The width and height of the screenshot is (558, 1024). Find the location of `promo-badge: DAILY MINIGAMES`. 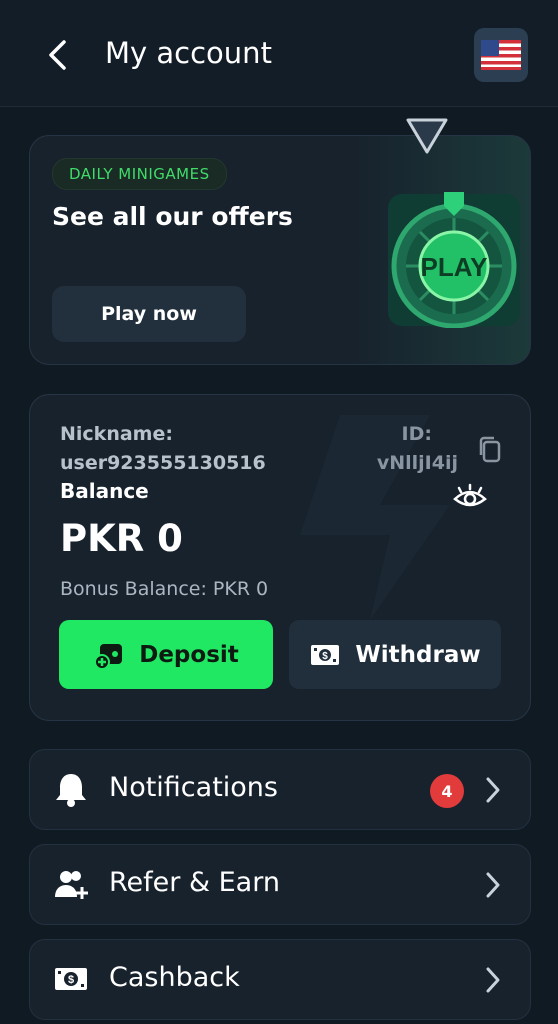

promo-badge: DAILY MINIGAMES is located at coordinates (139, 174).